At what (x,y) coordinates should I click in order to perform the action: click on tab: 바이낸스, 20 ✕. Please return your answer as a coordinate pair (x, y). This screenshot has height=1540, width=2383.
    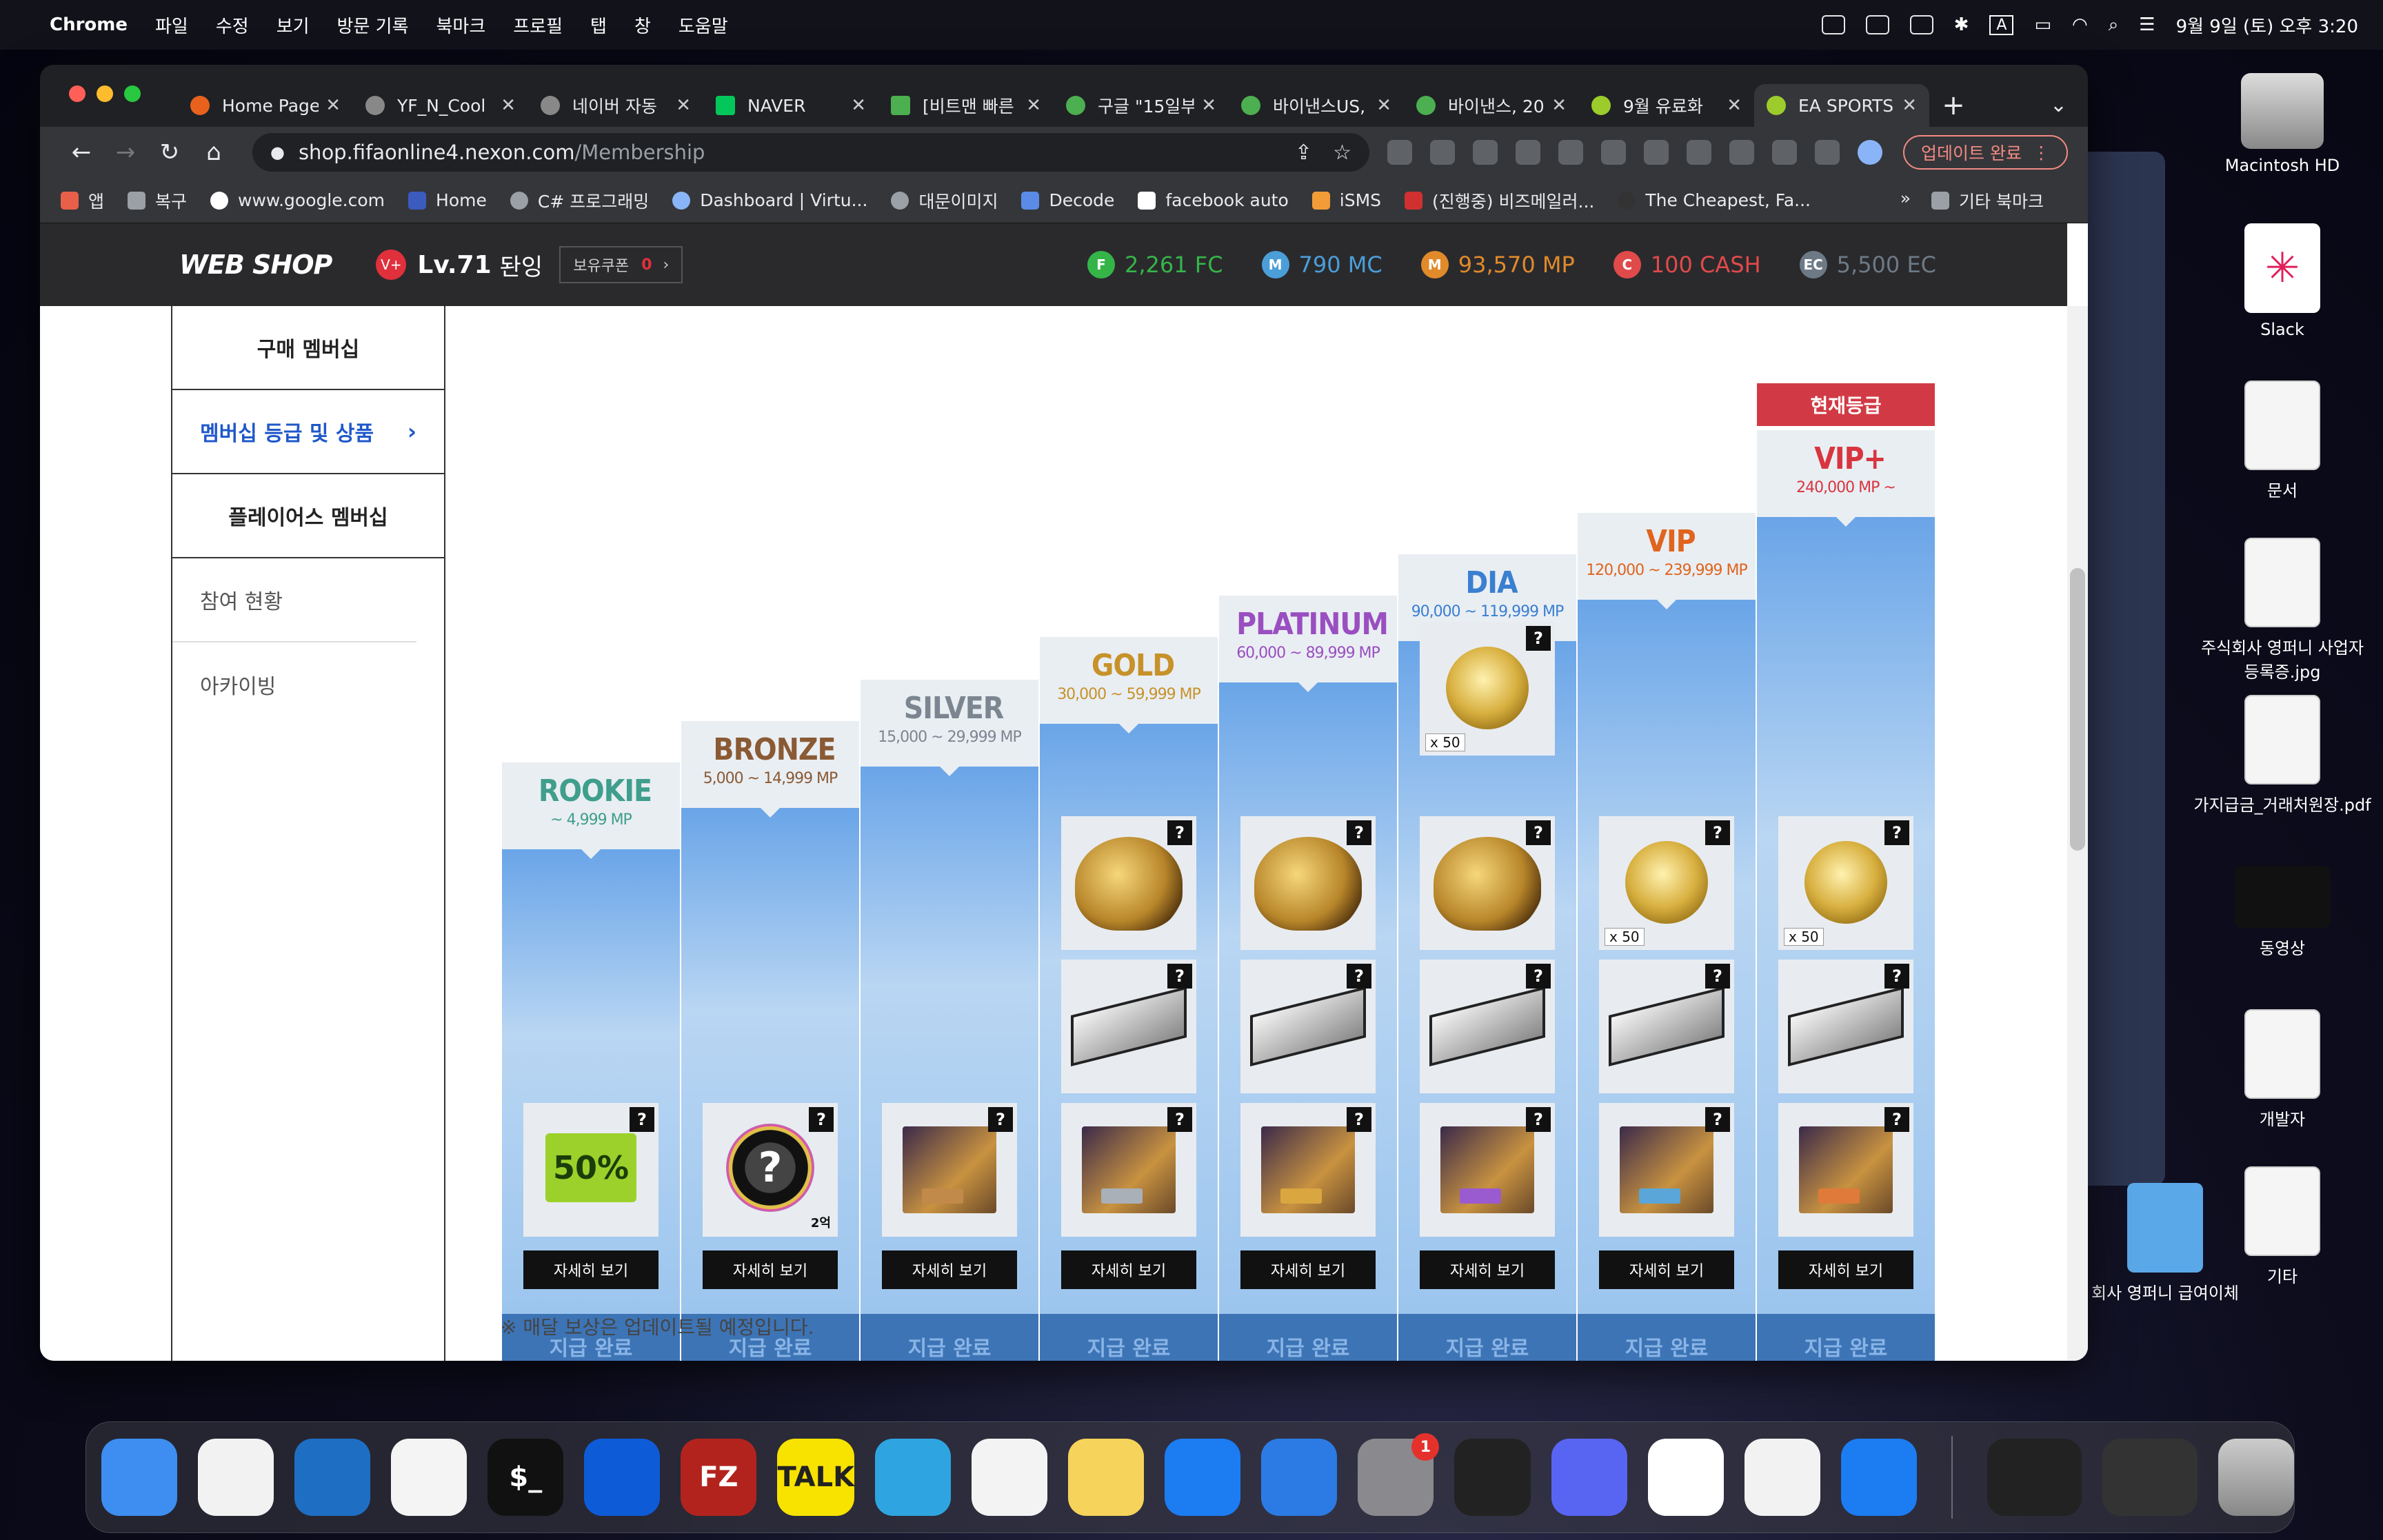
    Looking at the image, I should click on (1491, 106).